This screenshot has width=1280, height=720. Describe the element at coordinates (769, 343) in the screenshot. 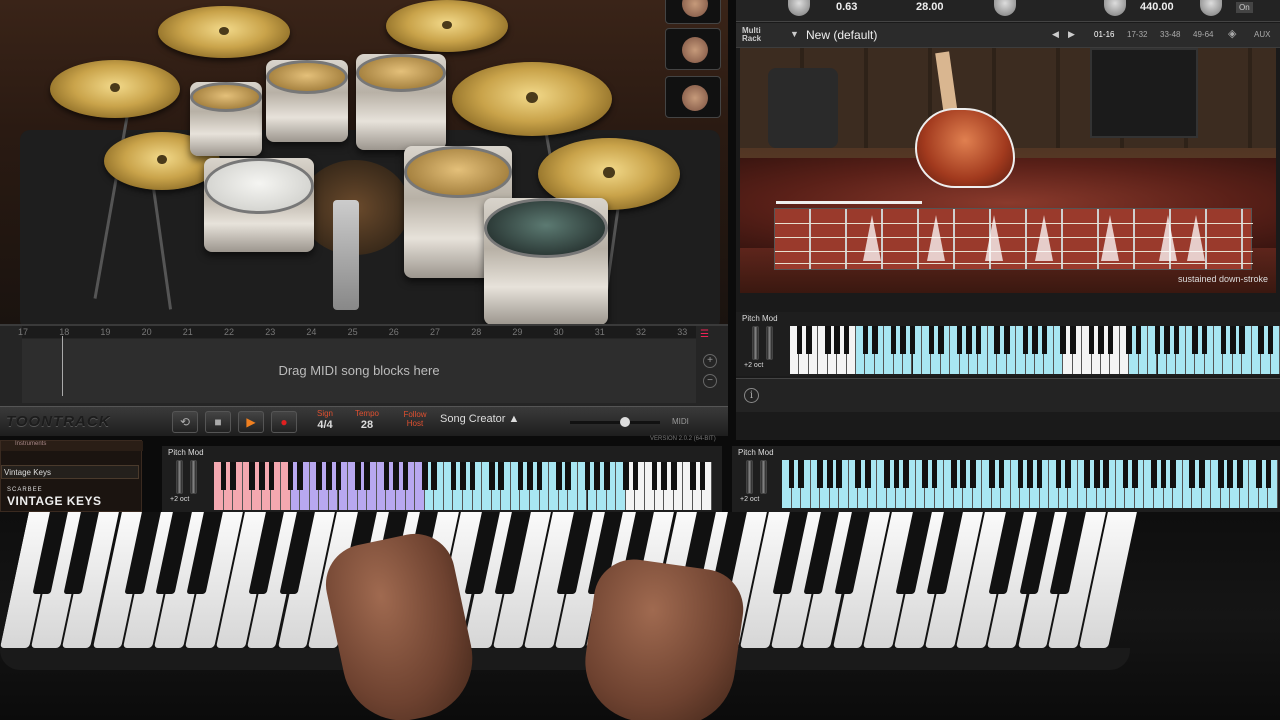

I see `mod-wheel` at that location.